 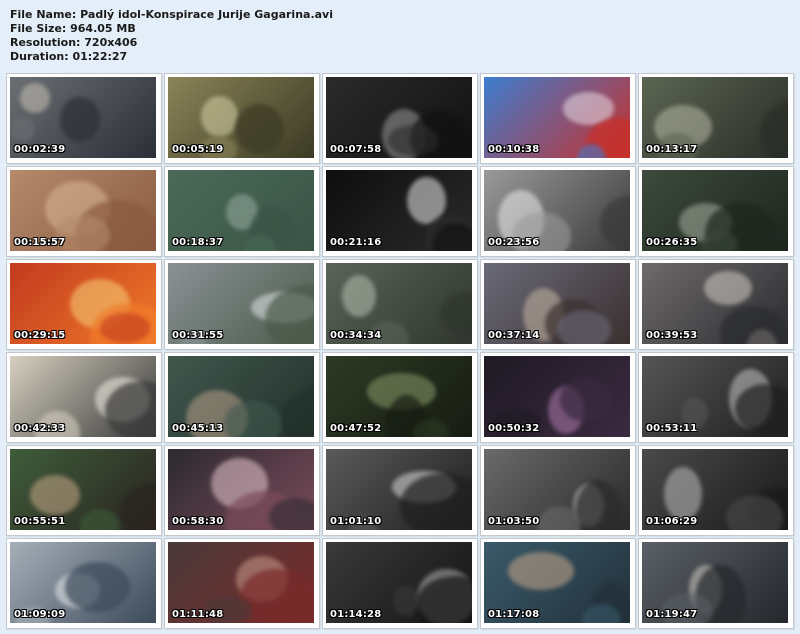 I want to click on thumbnail: 00:34:34, so click(x=400, y=304).